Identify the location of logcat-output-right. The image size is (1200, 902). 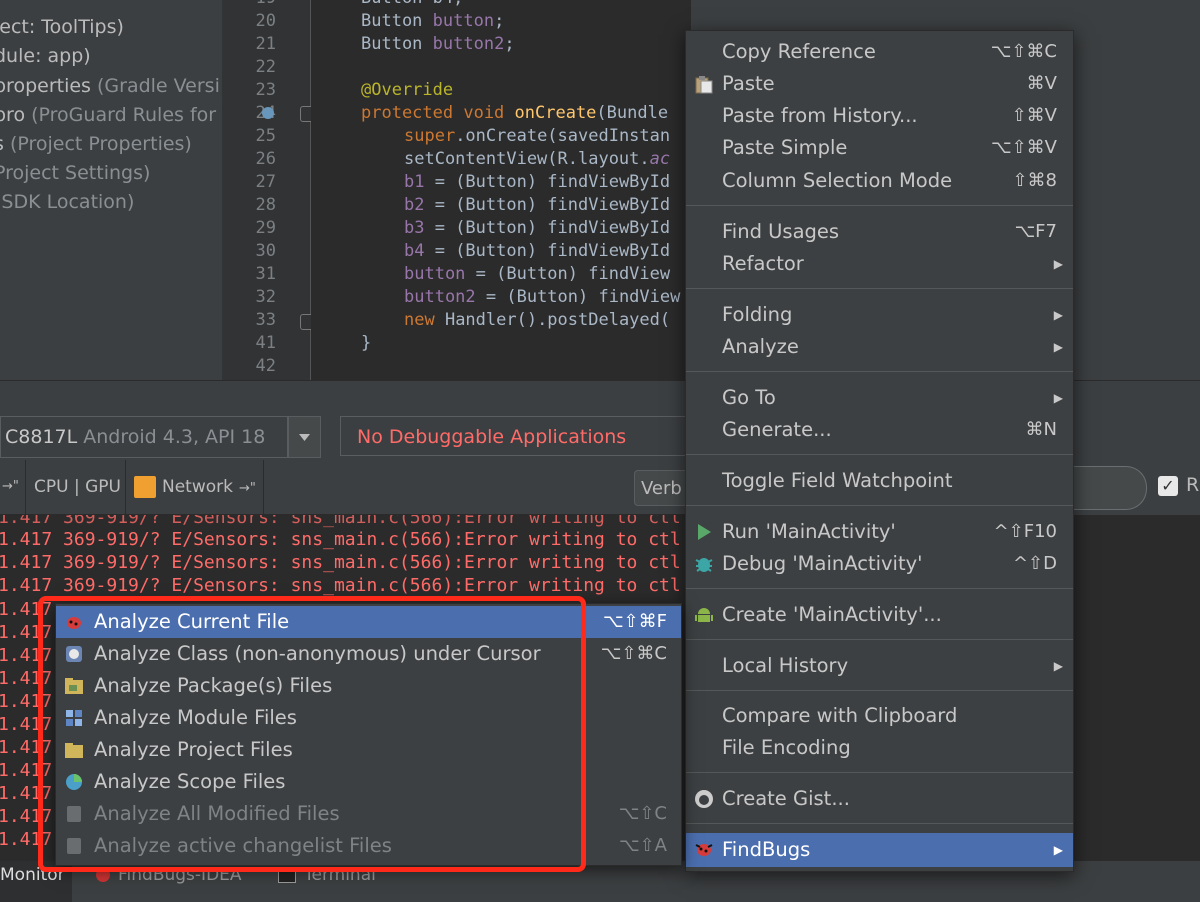
(1136, 687).